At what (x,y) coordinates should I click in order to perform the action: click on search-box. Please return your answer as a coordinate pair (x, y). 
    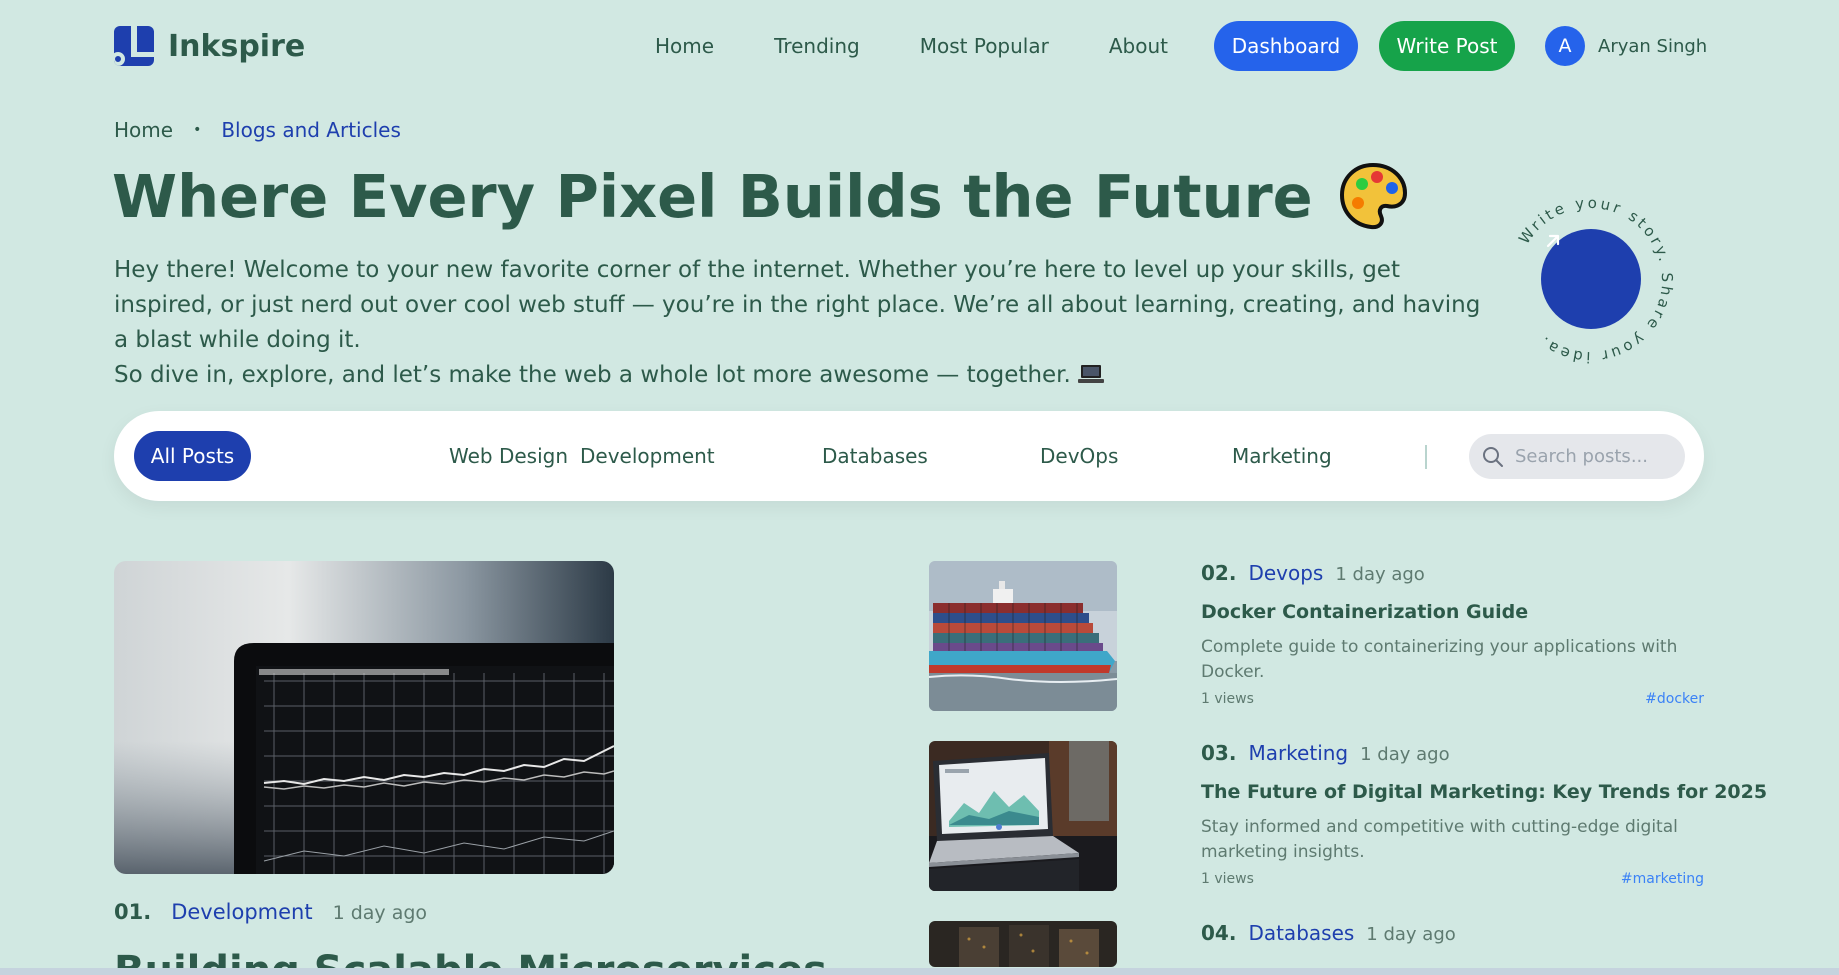
    Looking at the image, I should click on (1577, 456).